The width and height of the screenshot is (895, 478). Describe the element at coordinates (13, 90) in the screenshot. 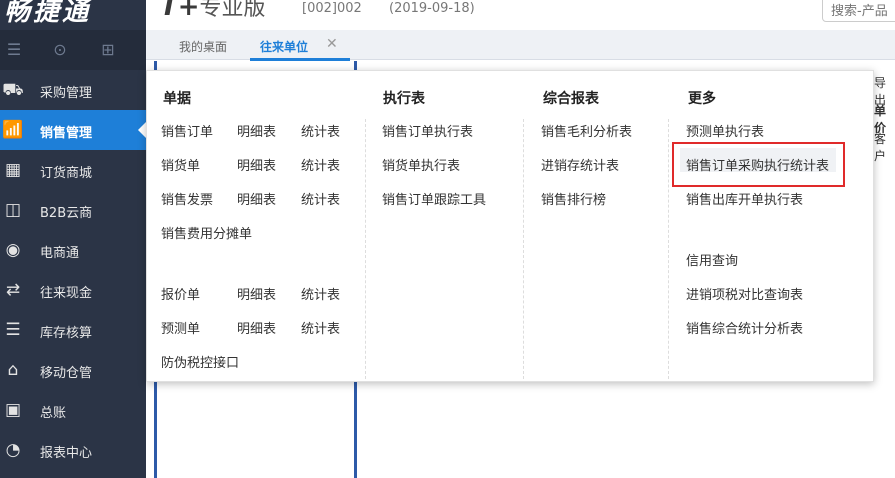

I see `purchase-cart-icon: ⛟` at that location.